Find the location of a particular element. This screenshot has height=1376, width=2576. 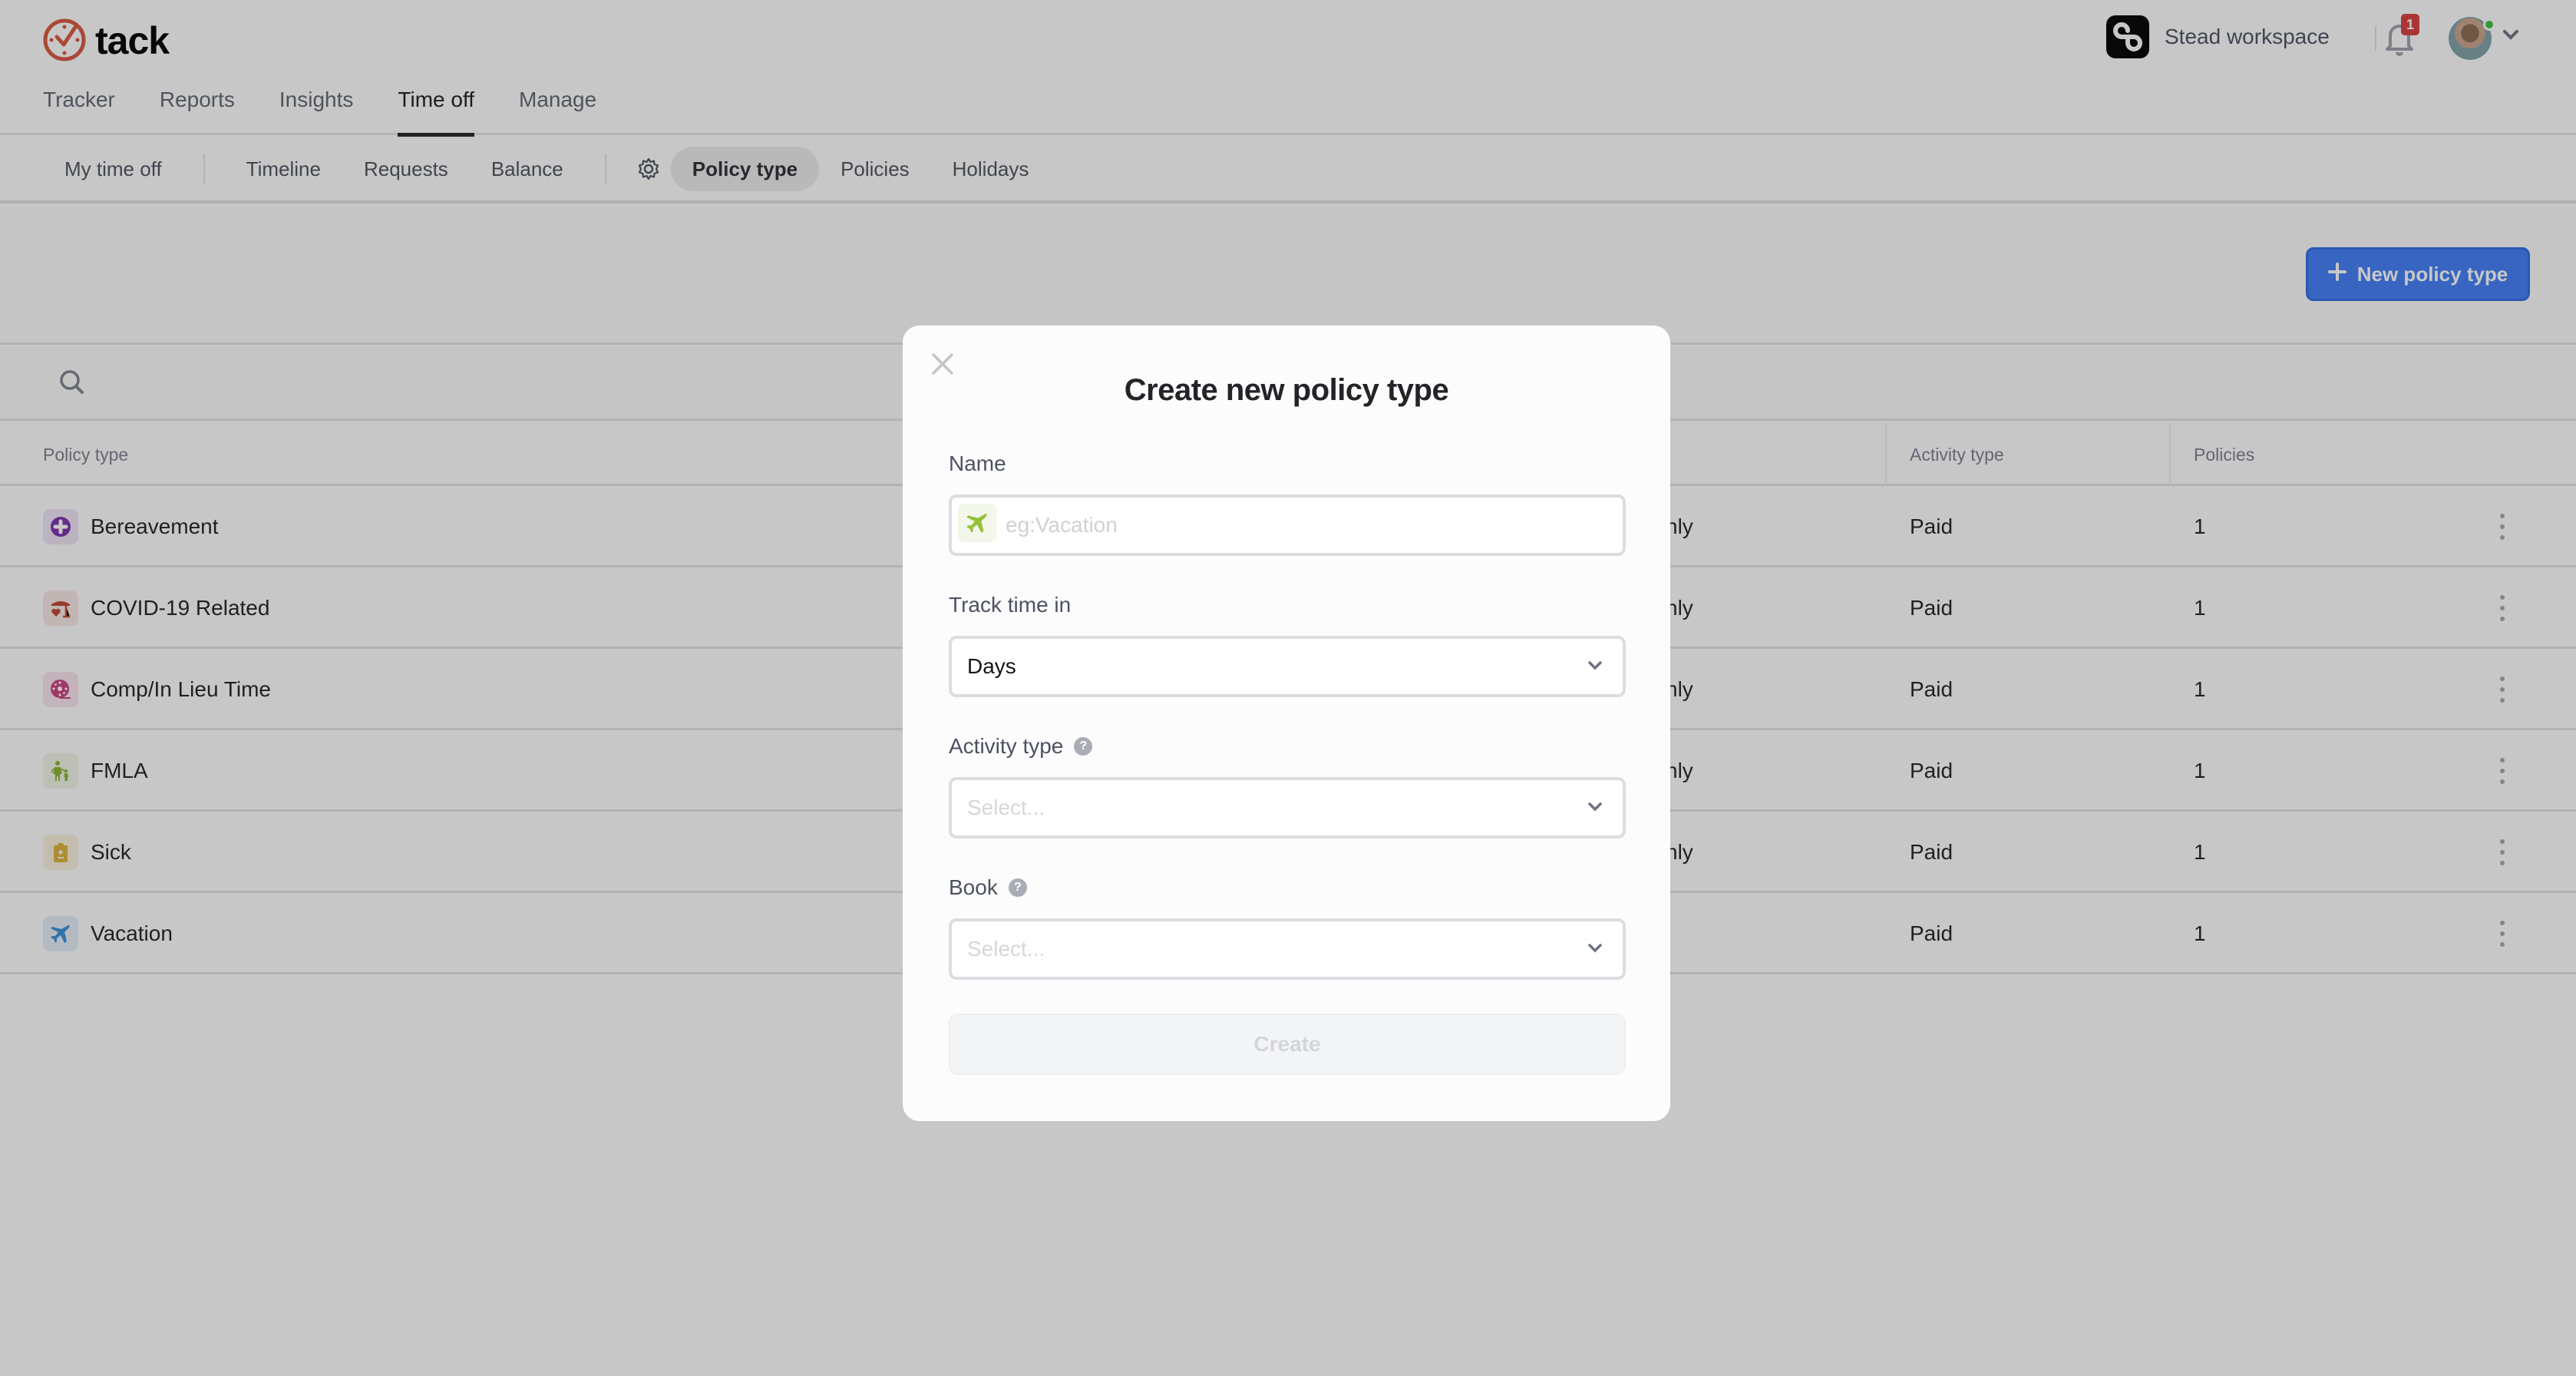

create-button: Create is located at coordinates (1287, 1045).